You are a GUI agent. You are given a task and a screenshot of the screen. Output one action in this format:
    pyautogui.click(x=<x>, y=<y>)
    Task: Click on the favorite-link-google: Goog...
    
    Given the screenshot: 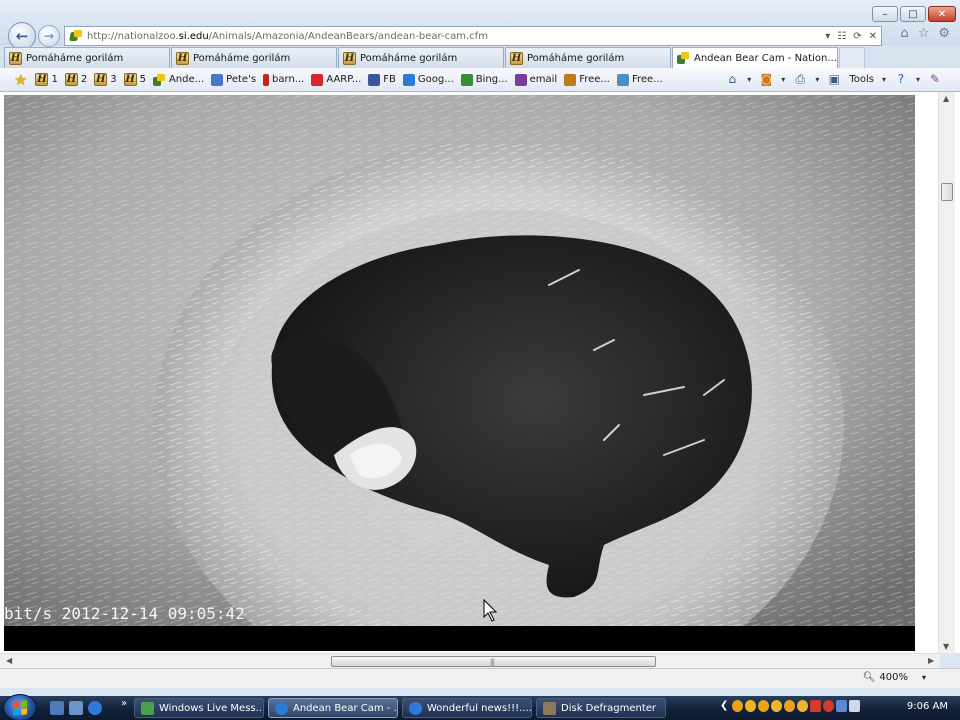 What is the action you would take?
    pyautogui.click(x=428, y=79)
    